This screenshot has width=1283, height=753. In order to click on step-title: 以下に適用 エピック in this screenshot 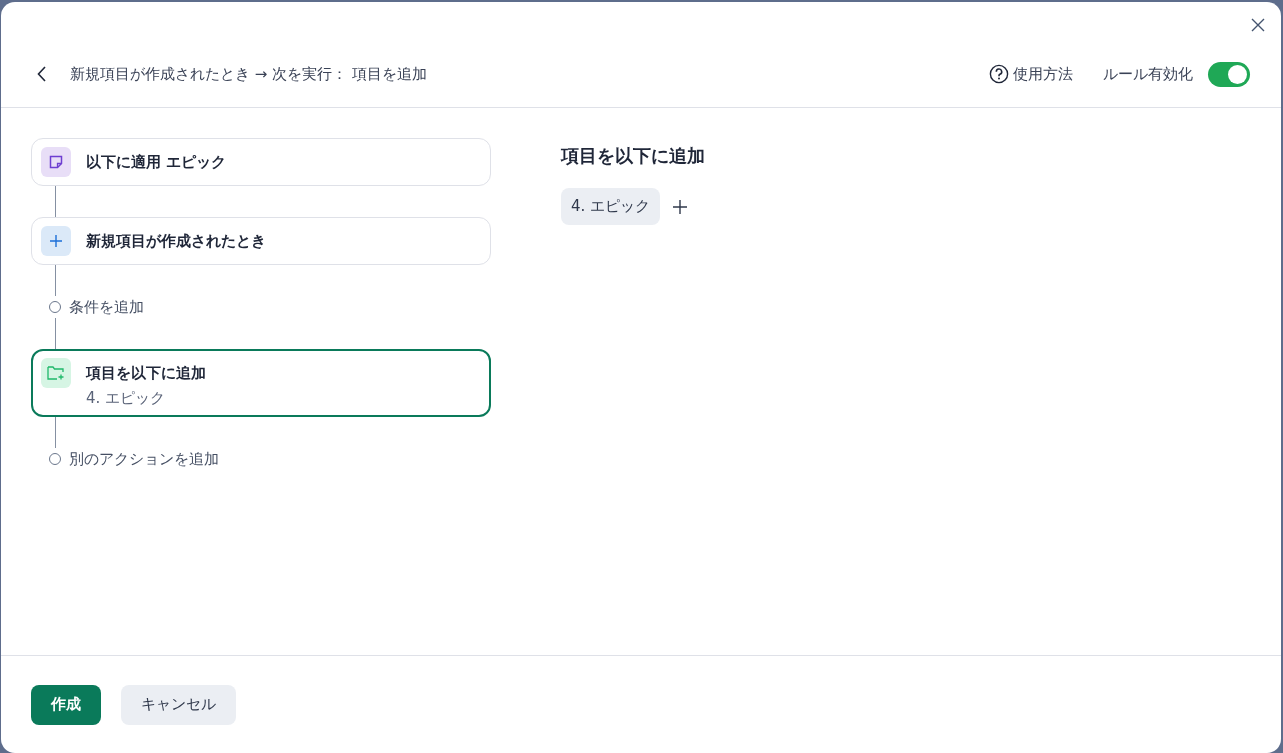, I will do `click(156, 162)`.